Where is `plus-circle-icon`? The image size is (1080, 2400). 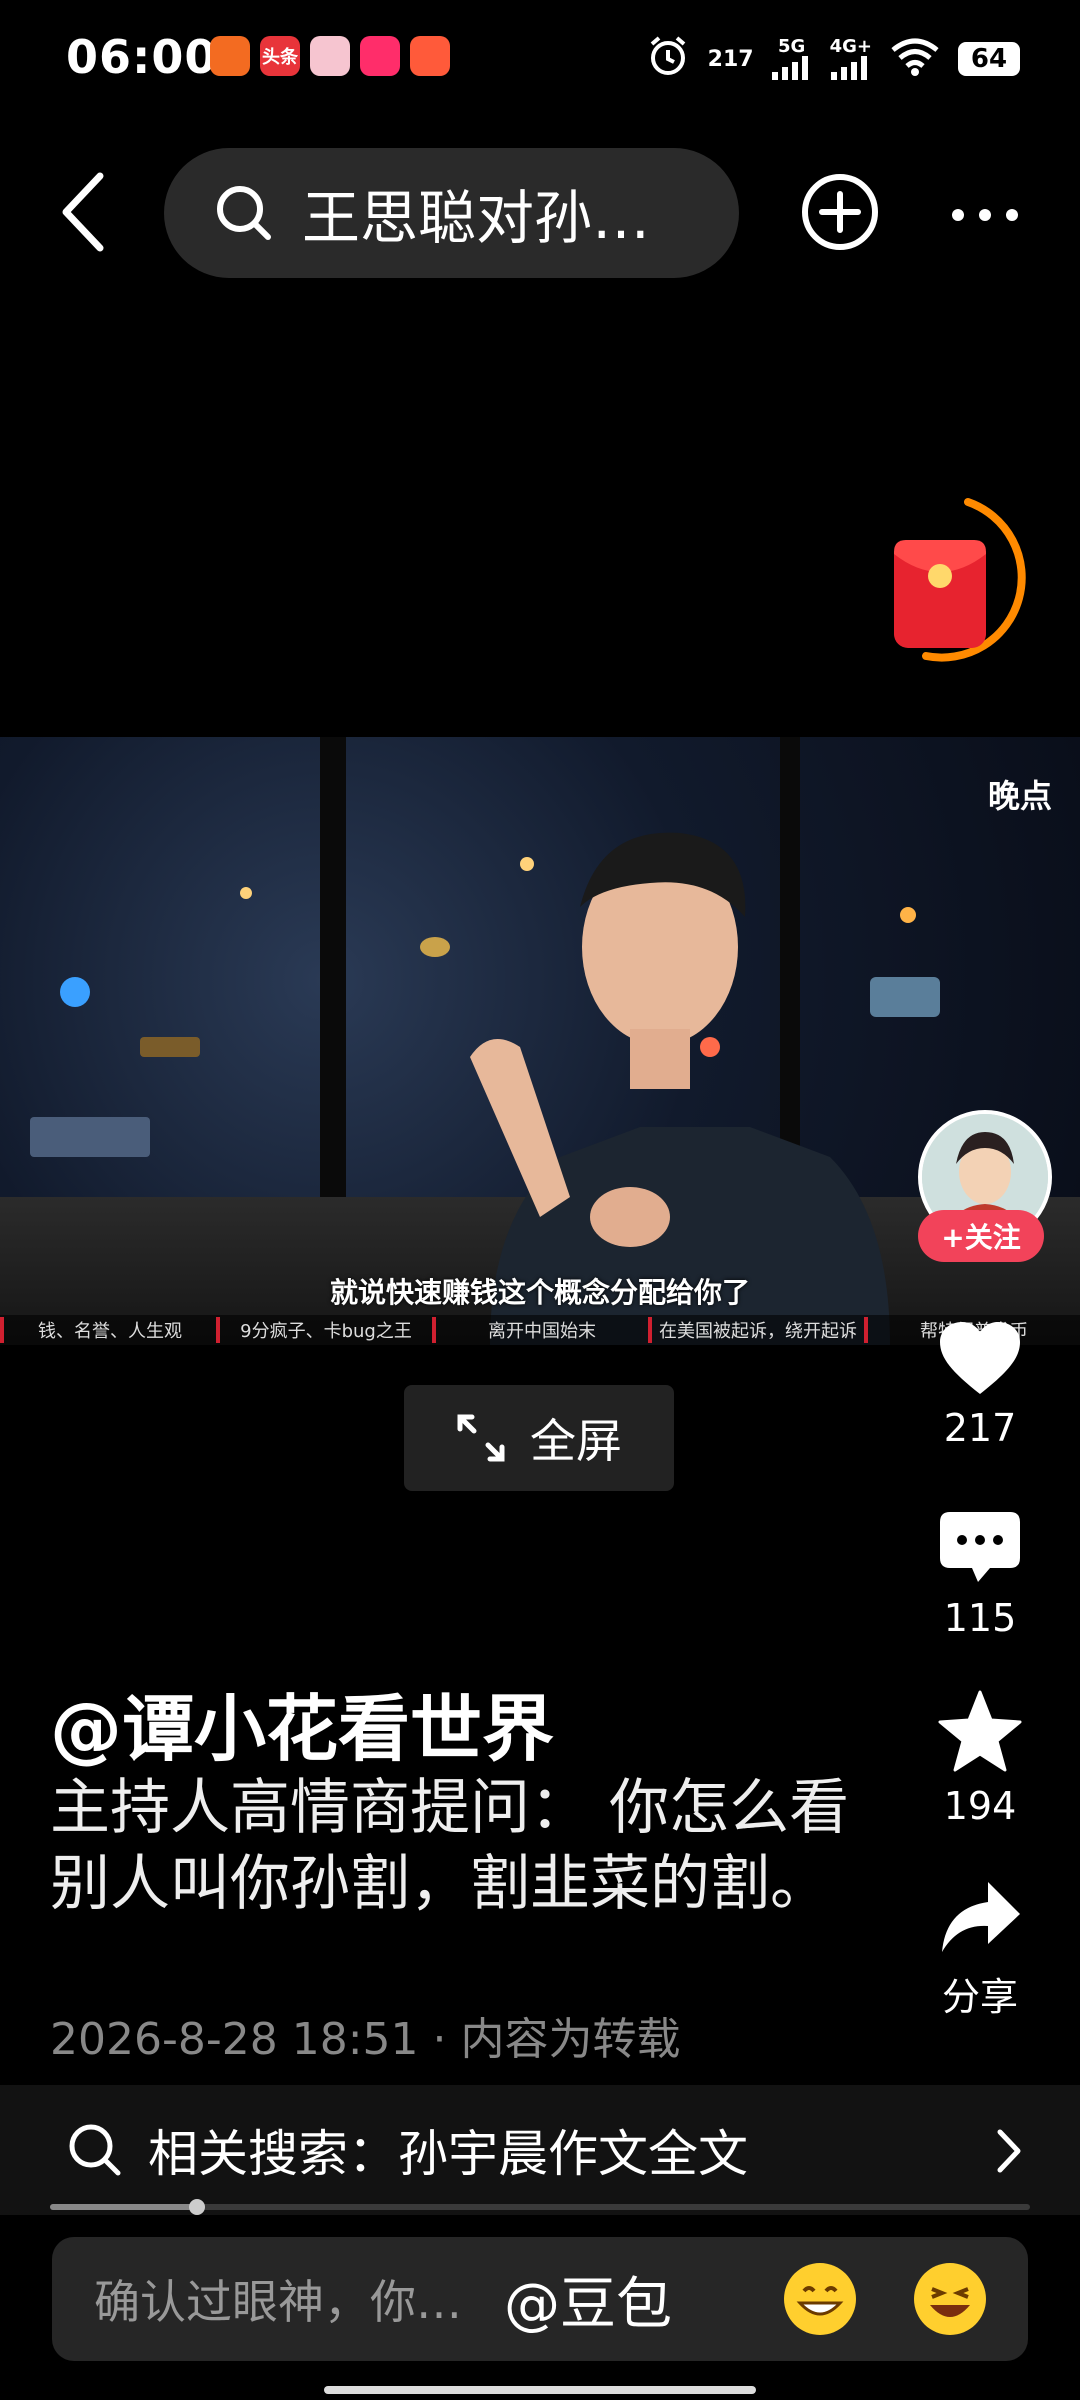 plus-circle-icon is located at coordinates (840, 212).